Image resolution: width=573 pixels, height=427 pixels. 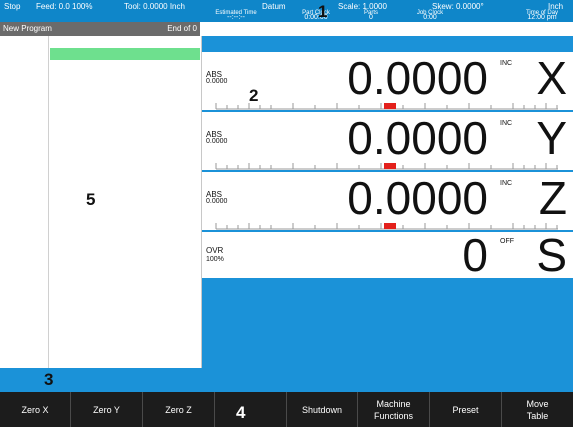 What do you see at coordinates (27, 28) in the screenshot?
I see `program-name: New Program` at bounding box center [27, 28].